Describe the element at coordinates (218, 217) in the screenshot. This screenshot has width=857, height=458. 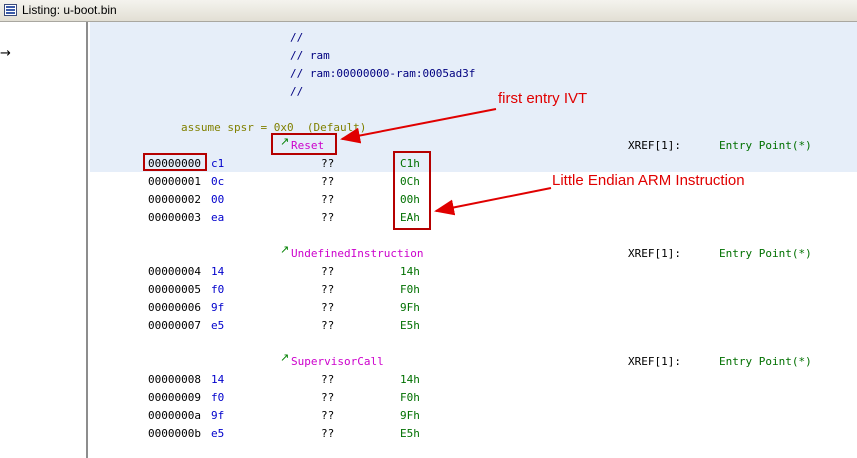
I see `byte: ea` at that location.